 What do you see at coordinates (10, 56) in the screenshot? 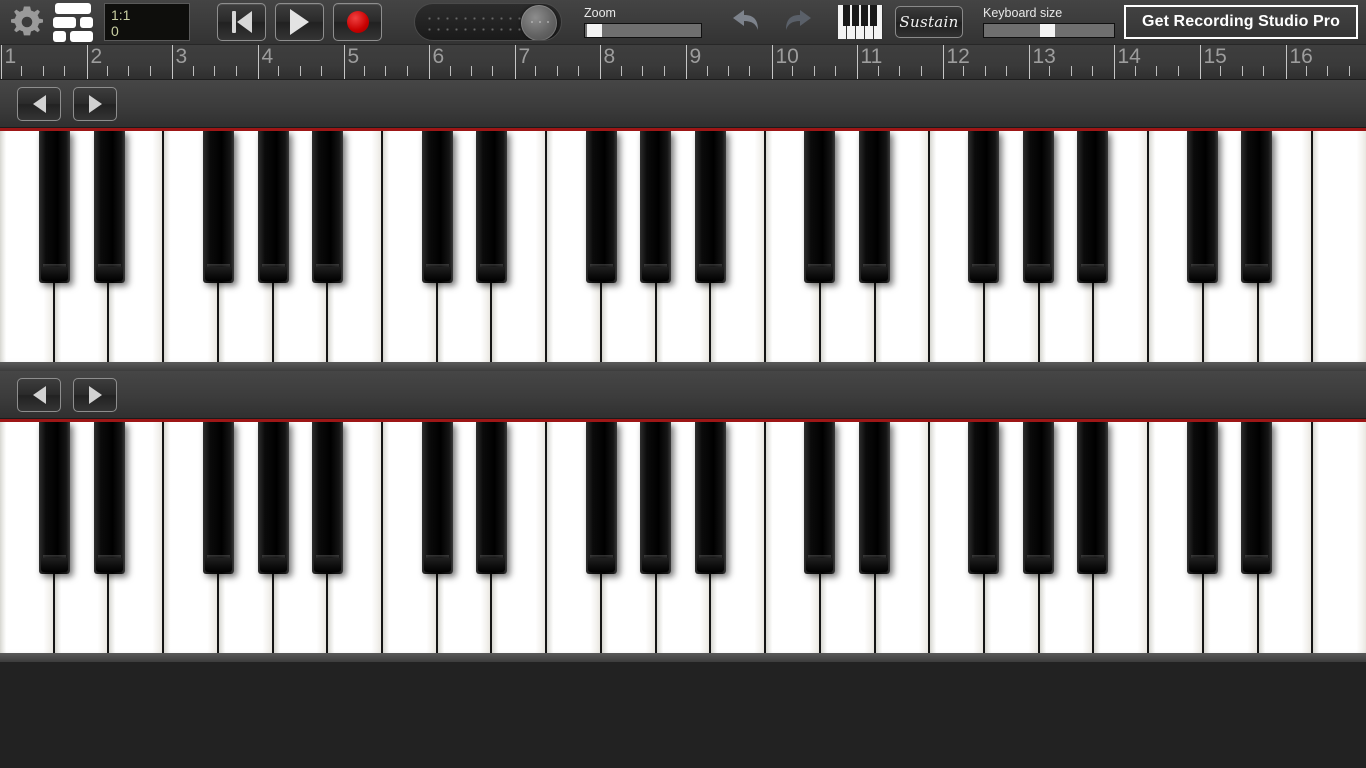
I see `ruler-bar-number: 1` at bounding box center [10, 56].